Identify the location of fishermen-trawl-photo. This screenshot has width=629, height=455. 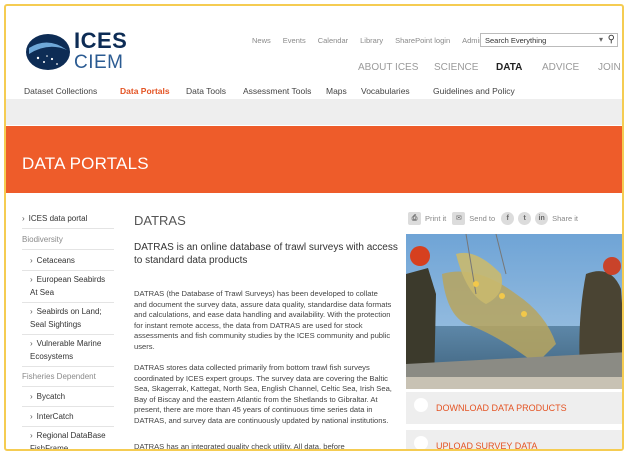
(514, 311).